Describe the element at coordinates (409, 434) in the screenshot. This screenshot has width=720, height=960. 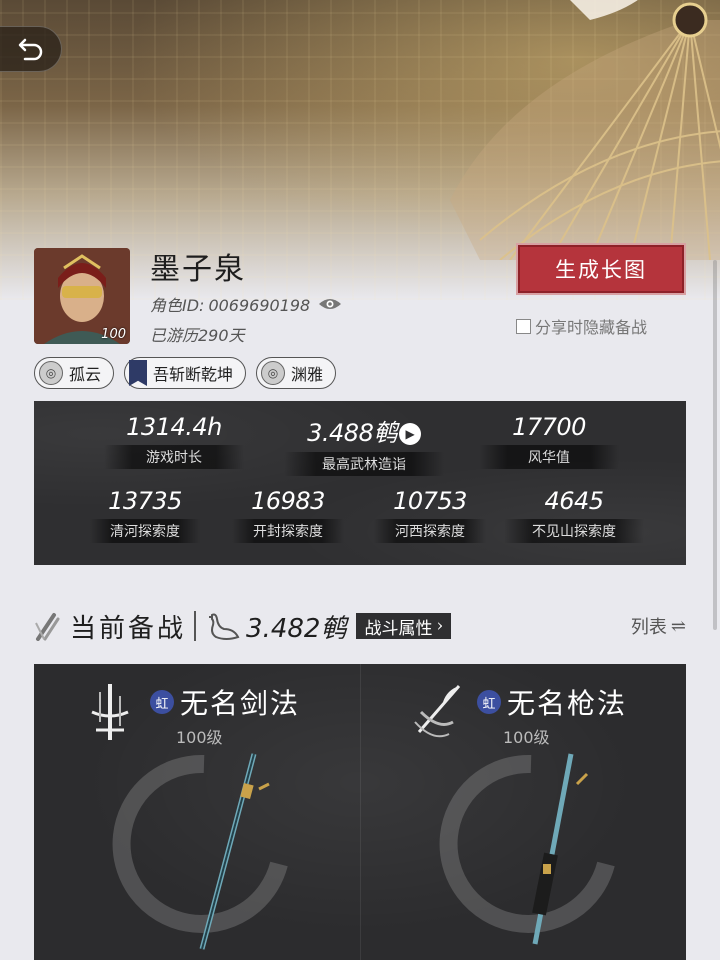
I see `arrow-right-icon: ▶` at that location.